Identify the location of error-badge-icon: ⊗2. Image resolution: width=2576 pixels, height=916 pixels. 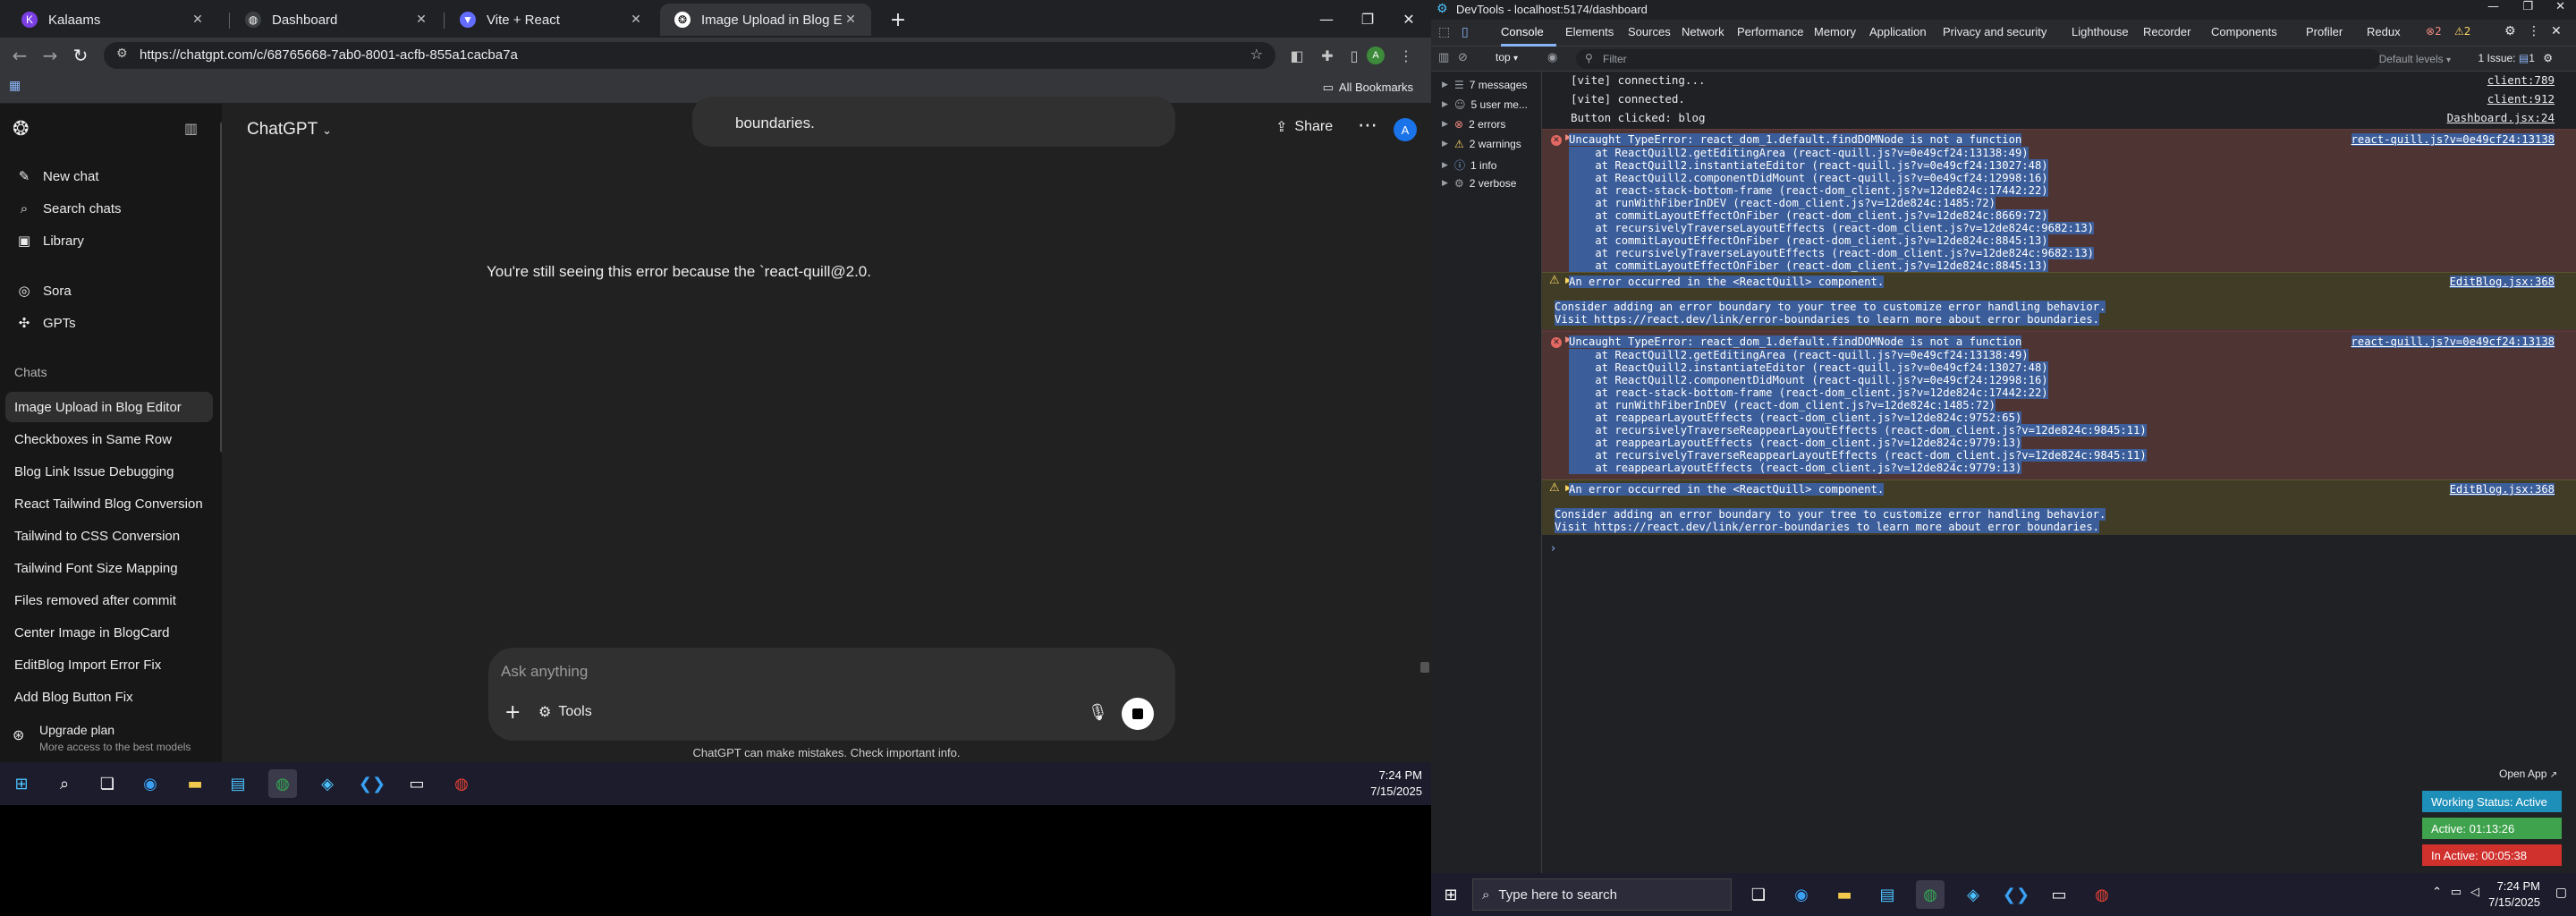
(2434, 31).